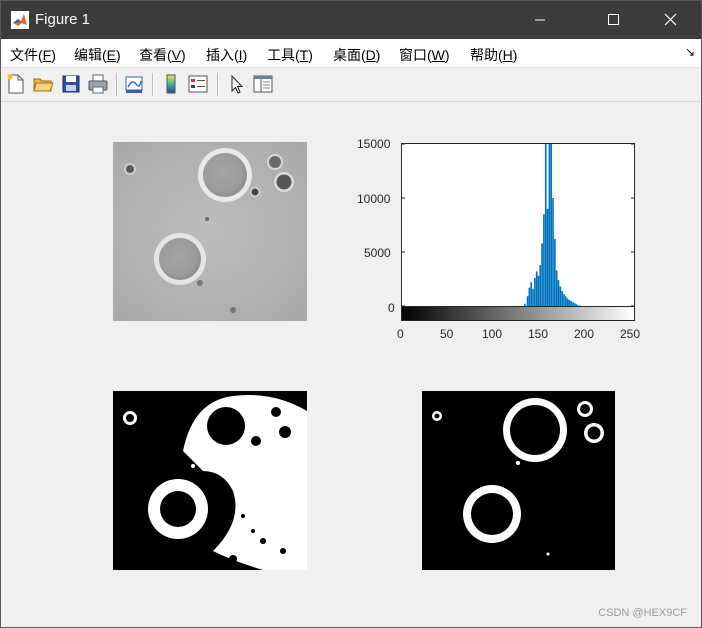 This screenshot has height=628, width=702. What do you see at coordinates (374, 144) in the screenshot?
I see `y-tick-label: 15000` at bounding box center [374, 144].